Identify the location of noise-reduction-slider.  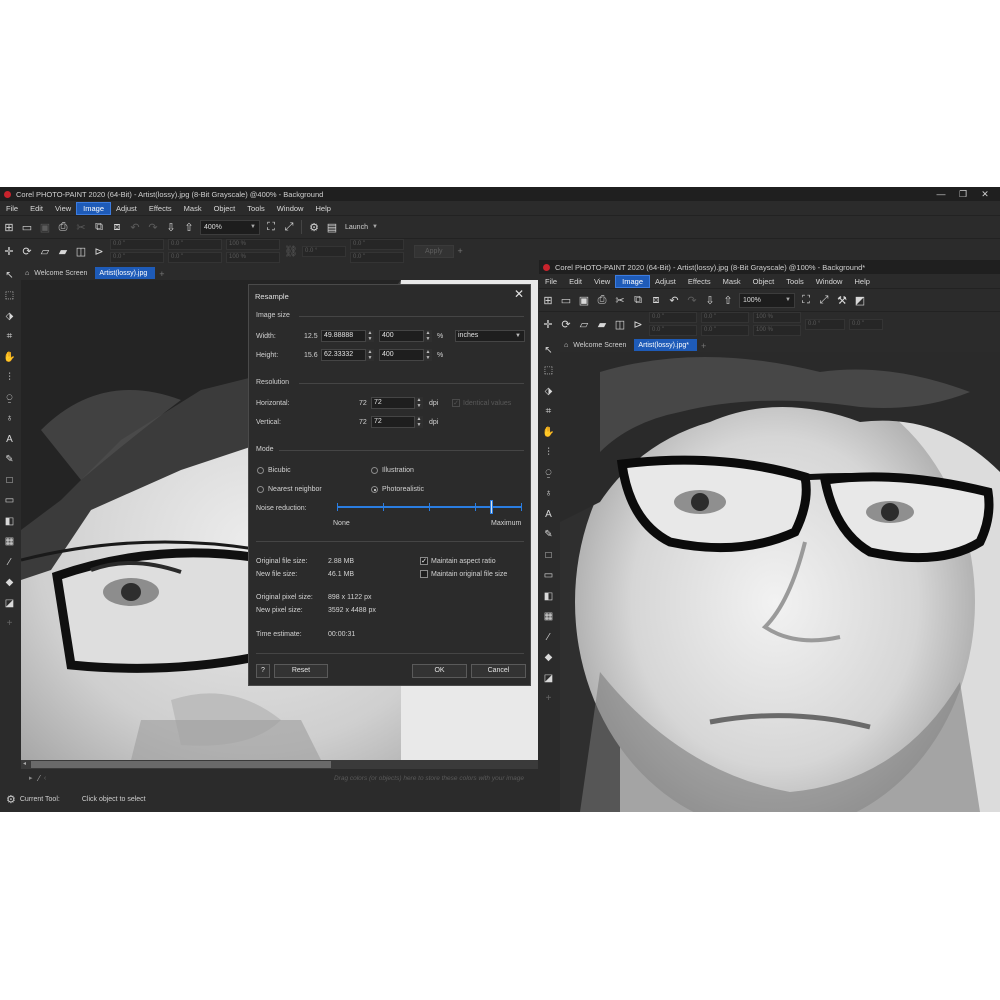
(429, 507).